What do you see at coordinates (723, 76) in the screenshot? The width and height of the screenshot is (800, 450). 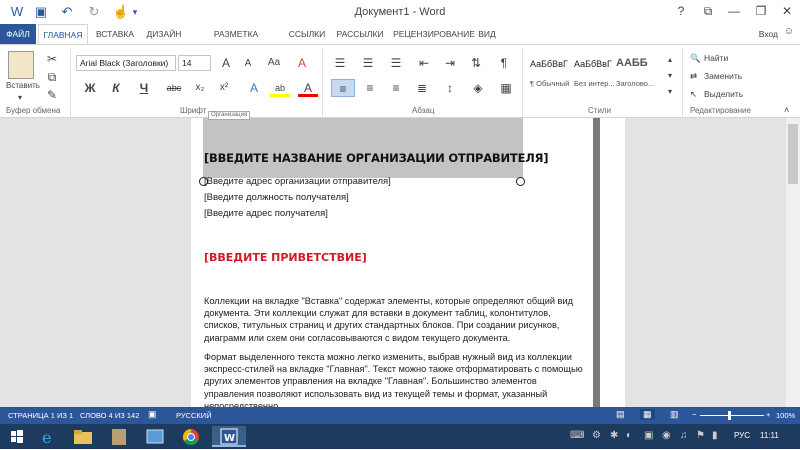 I see `replace-button: Заменить` at bounding box center [723, 76].